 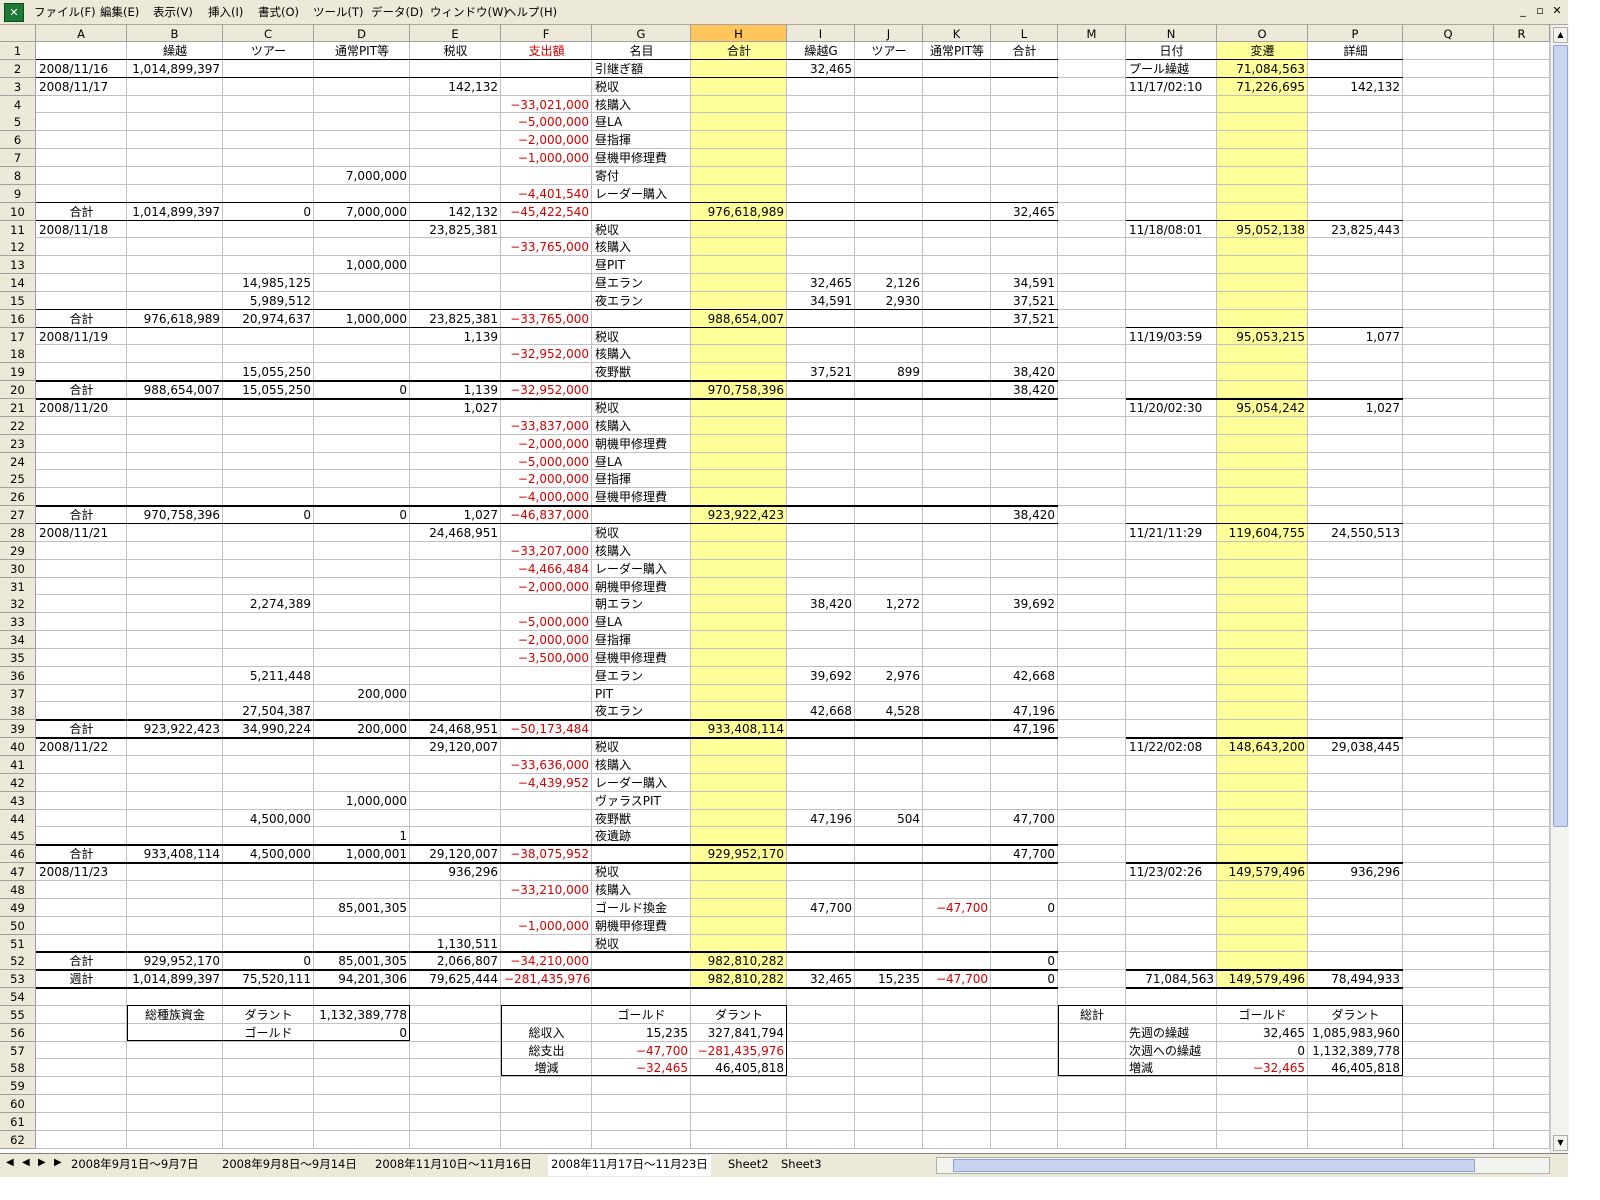 What do you see at coordinates (546, 496) in the screenshot?
I see `cell-F26: −4,000,000` at bounding box center [546, 496].